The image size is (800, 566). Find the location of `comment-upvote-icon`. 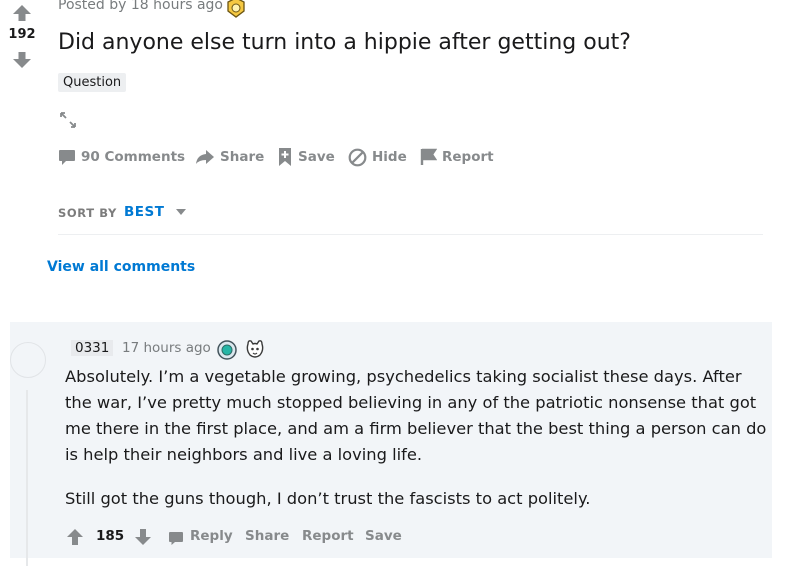

comment-upvote-icon is located at coordinates (75, 537).